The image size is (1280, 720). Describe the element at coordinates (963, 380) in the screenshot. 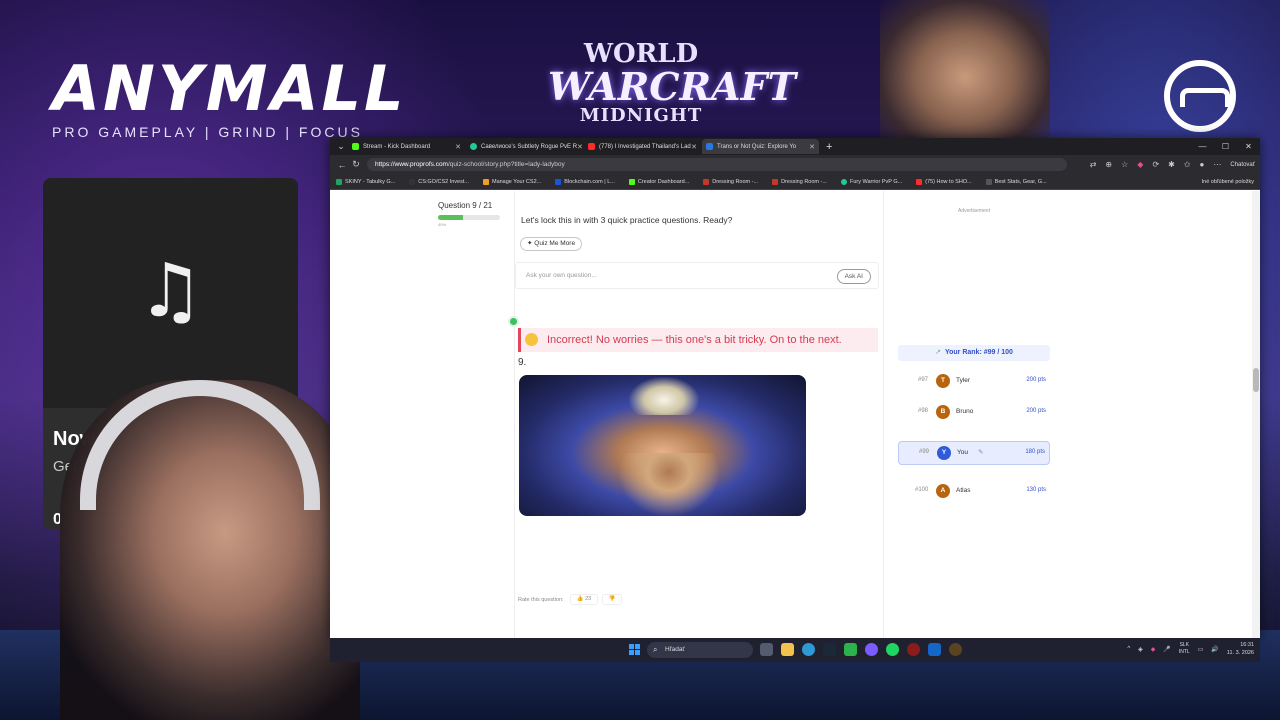

I see `player-name: Tyler` at that location.